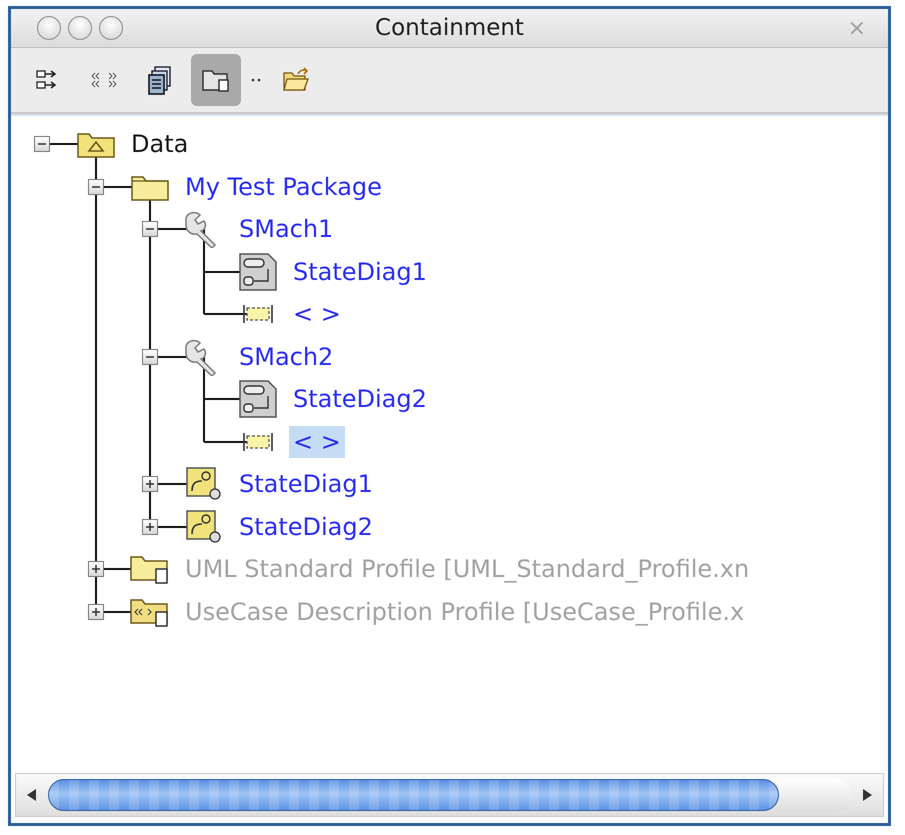 The image size is (905, 835). I want to click on window-title: Containment, so click(449, 28).